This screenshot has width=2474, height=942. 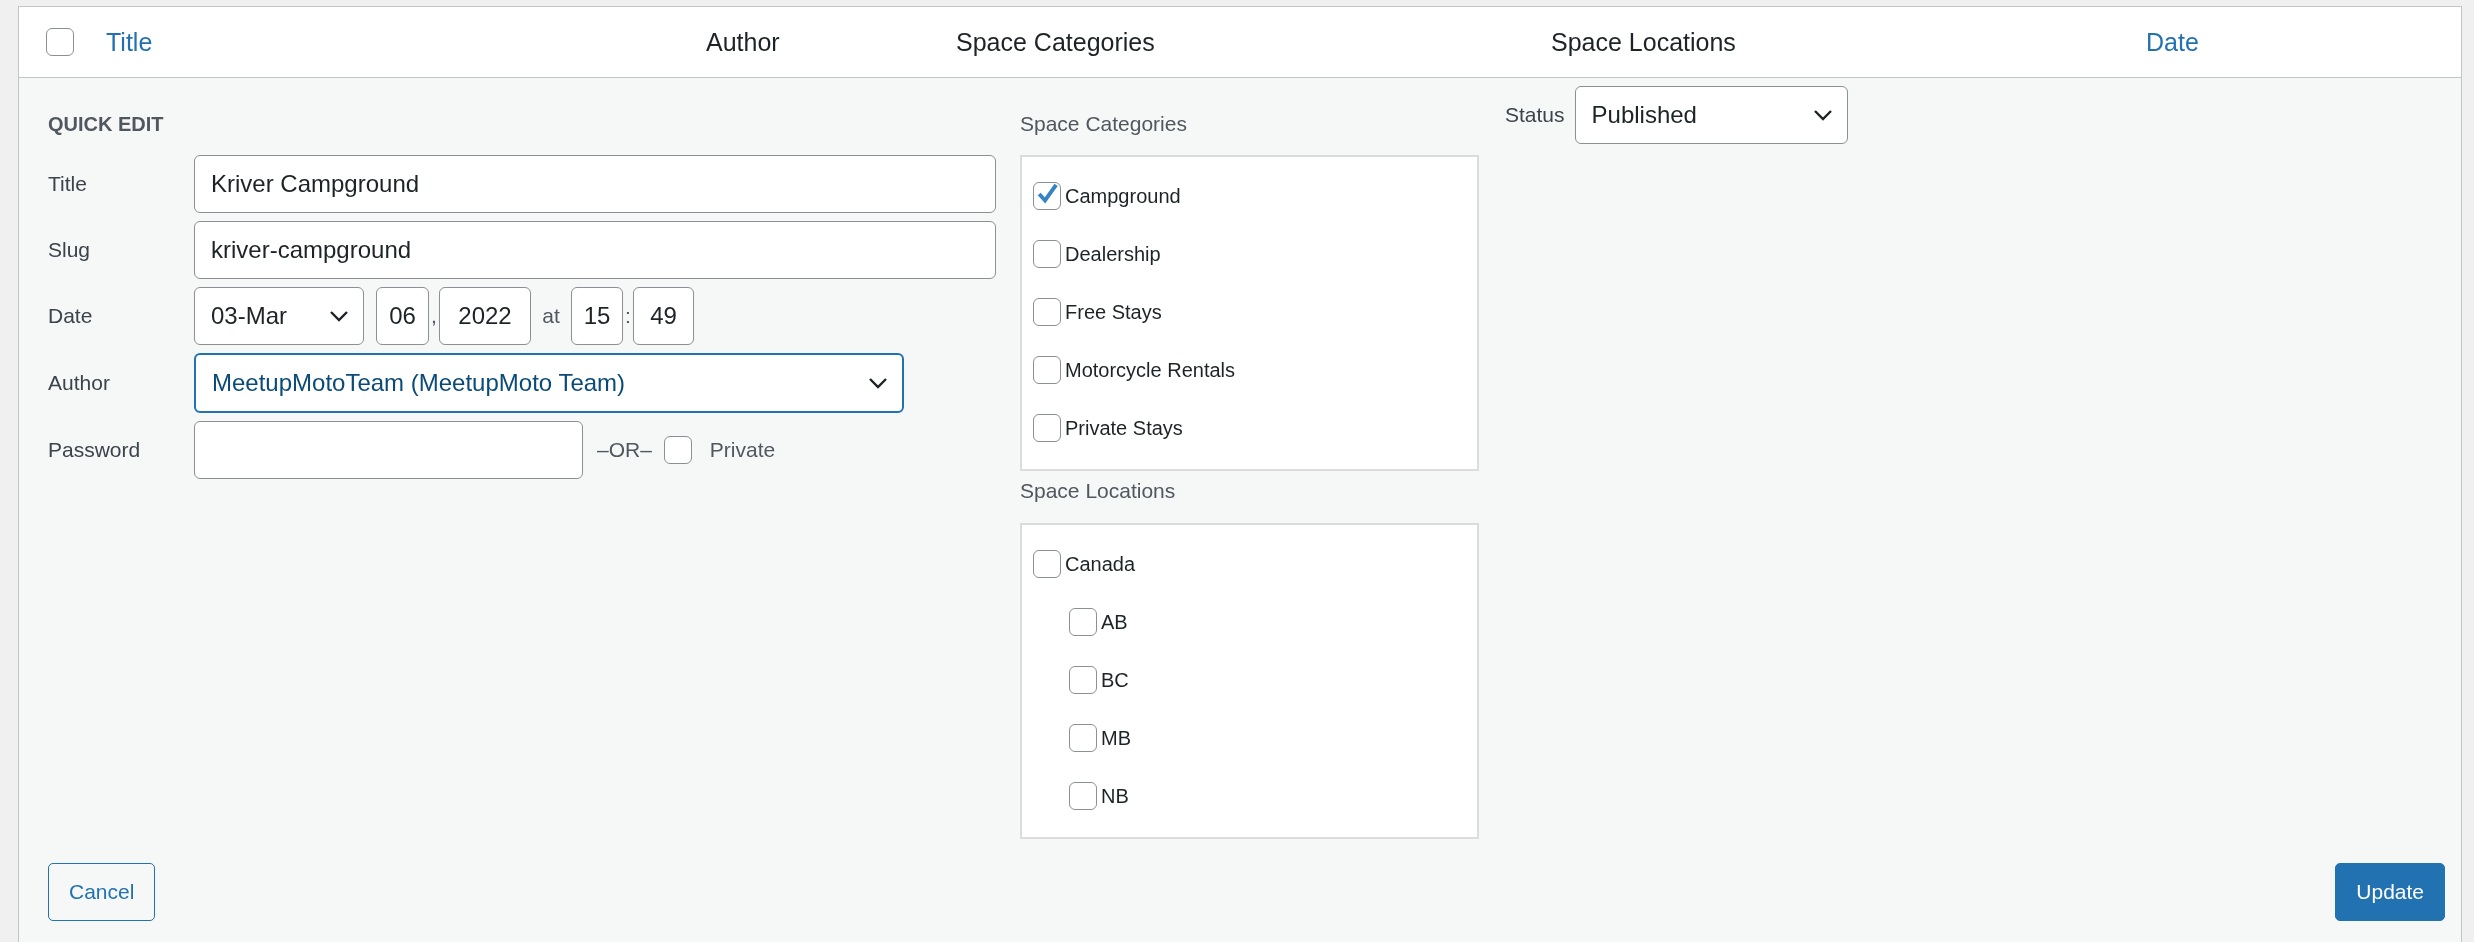 What do you see at coordinates (1055, 41) in the screenshot?
I see `column-header: Space Categories` at bounding box center [1055, 41].